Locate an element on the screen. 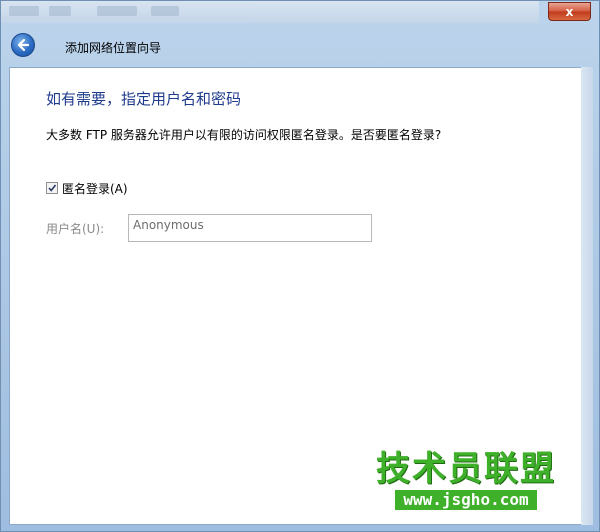  window-right-border is located at coordinates (587, 296).